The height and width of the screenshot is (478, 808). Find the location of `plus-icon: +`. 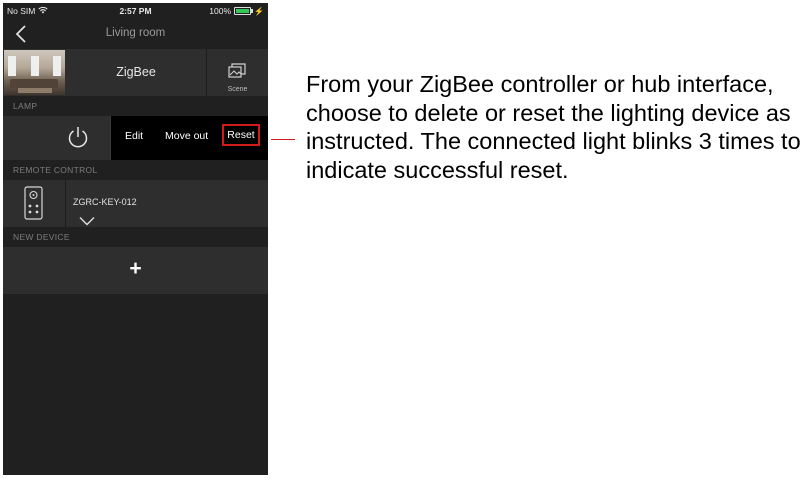

plus-icon: + is located at coordinates (135, 268).